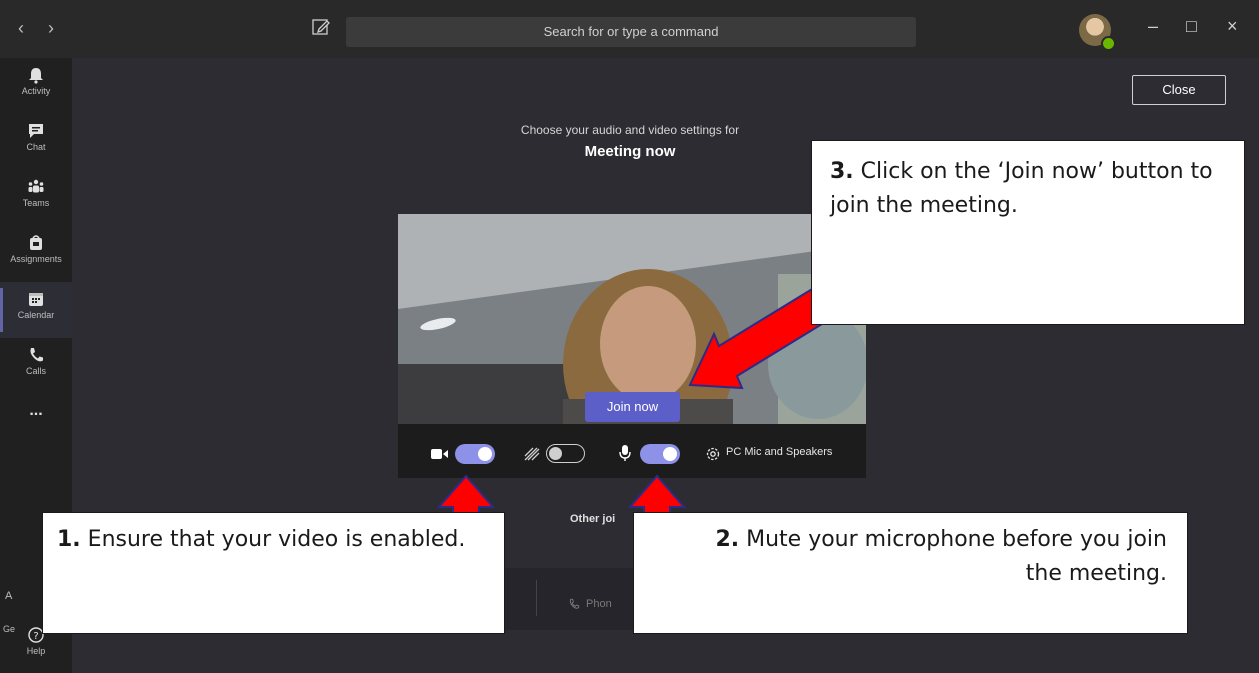 The height and width of the screenshot is (673, 1259). Describe the element at coordinates (925, 171) in the screenshot. I see `callout-text: Click on the` at that location.